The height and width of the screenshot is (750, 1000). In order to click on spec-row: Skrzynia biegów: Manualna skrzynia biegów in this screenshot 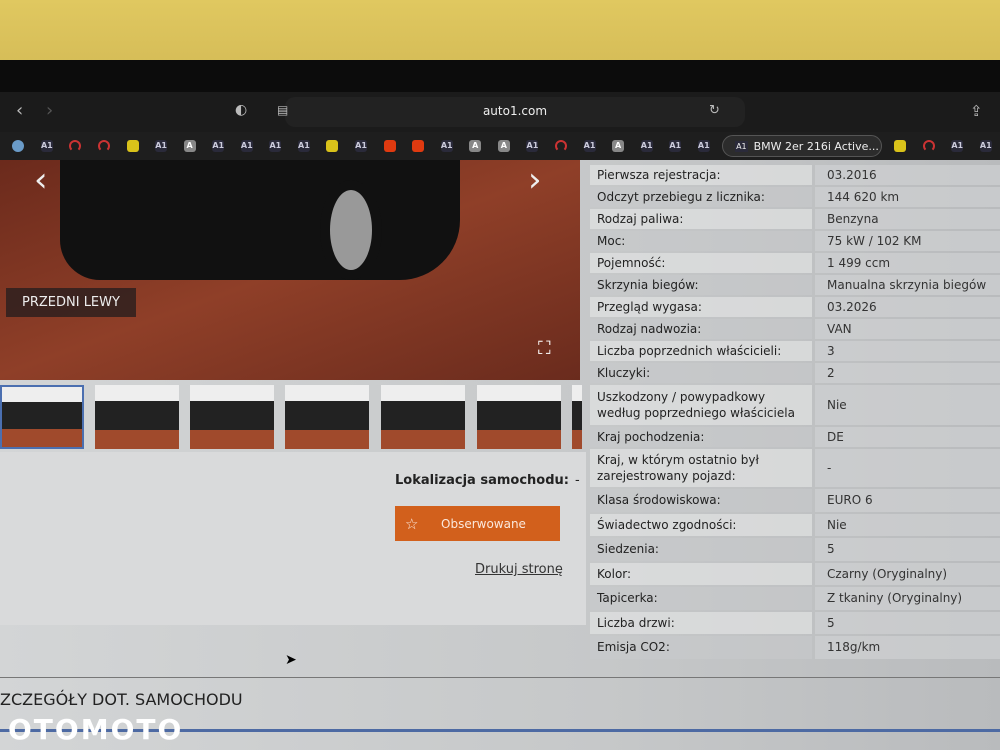, I will do `click(795, 285)`.